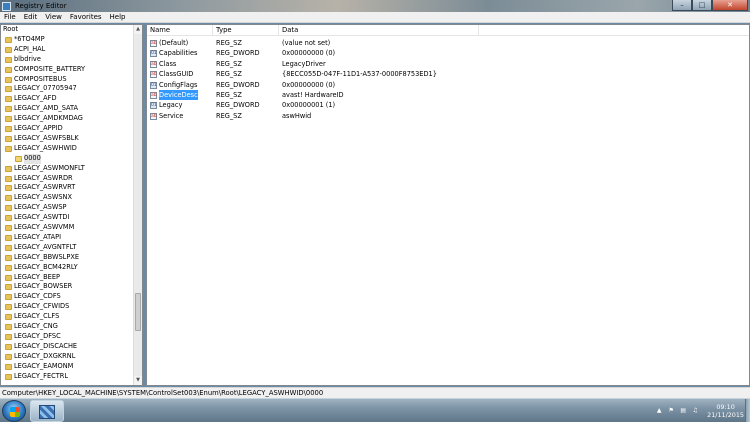  What do you see at coordinates (448, 53) in the screenshot?
I see `value-row: 01 Capabilities REG_DWORD 0x00000000 (0)` at bounding box center [448, 53].